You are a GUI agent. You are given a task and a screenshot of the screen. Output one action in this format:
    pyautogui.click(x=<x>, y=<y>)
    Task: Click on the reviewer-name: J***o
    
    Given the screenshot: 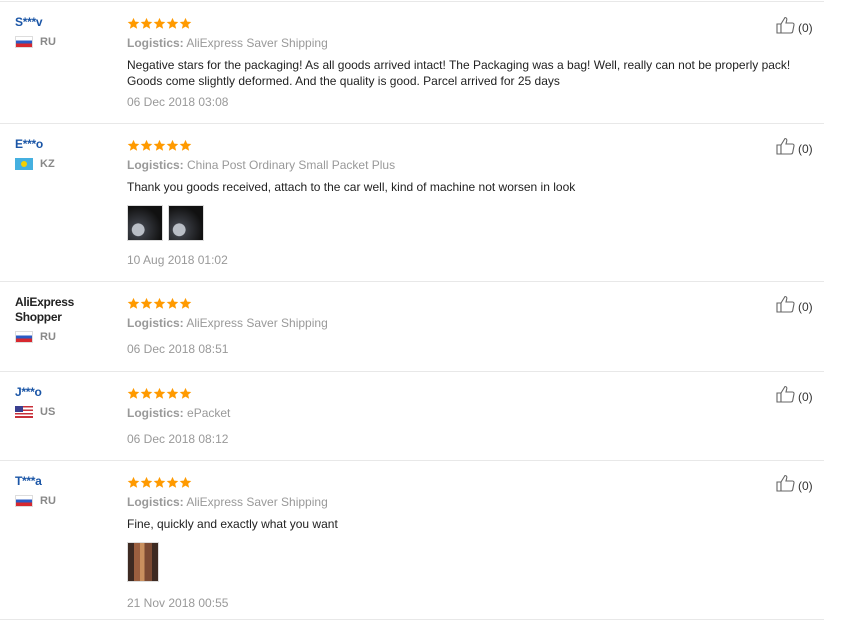 What is the action you would take?
    pyautogui.click(x=65, y=392)
    